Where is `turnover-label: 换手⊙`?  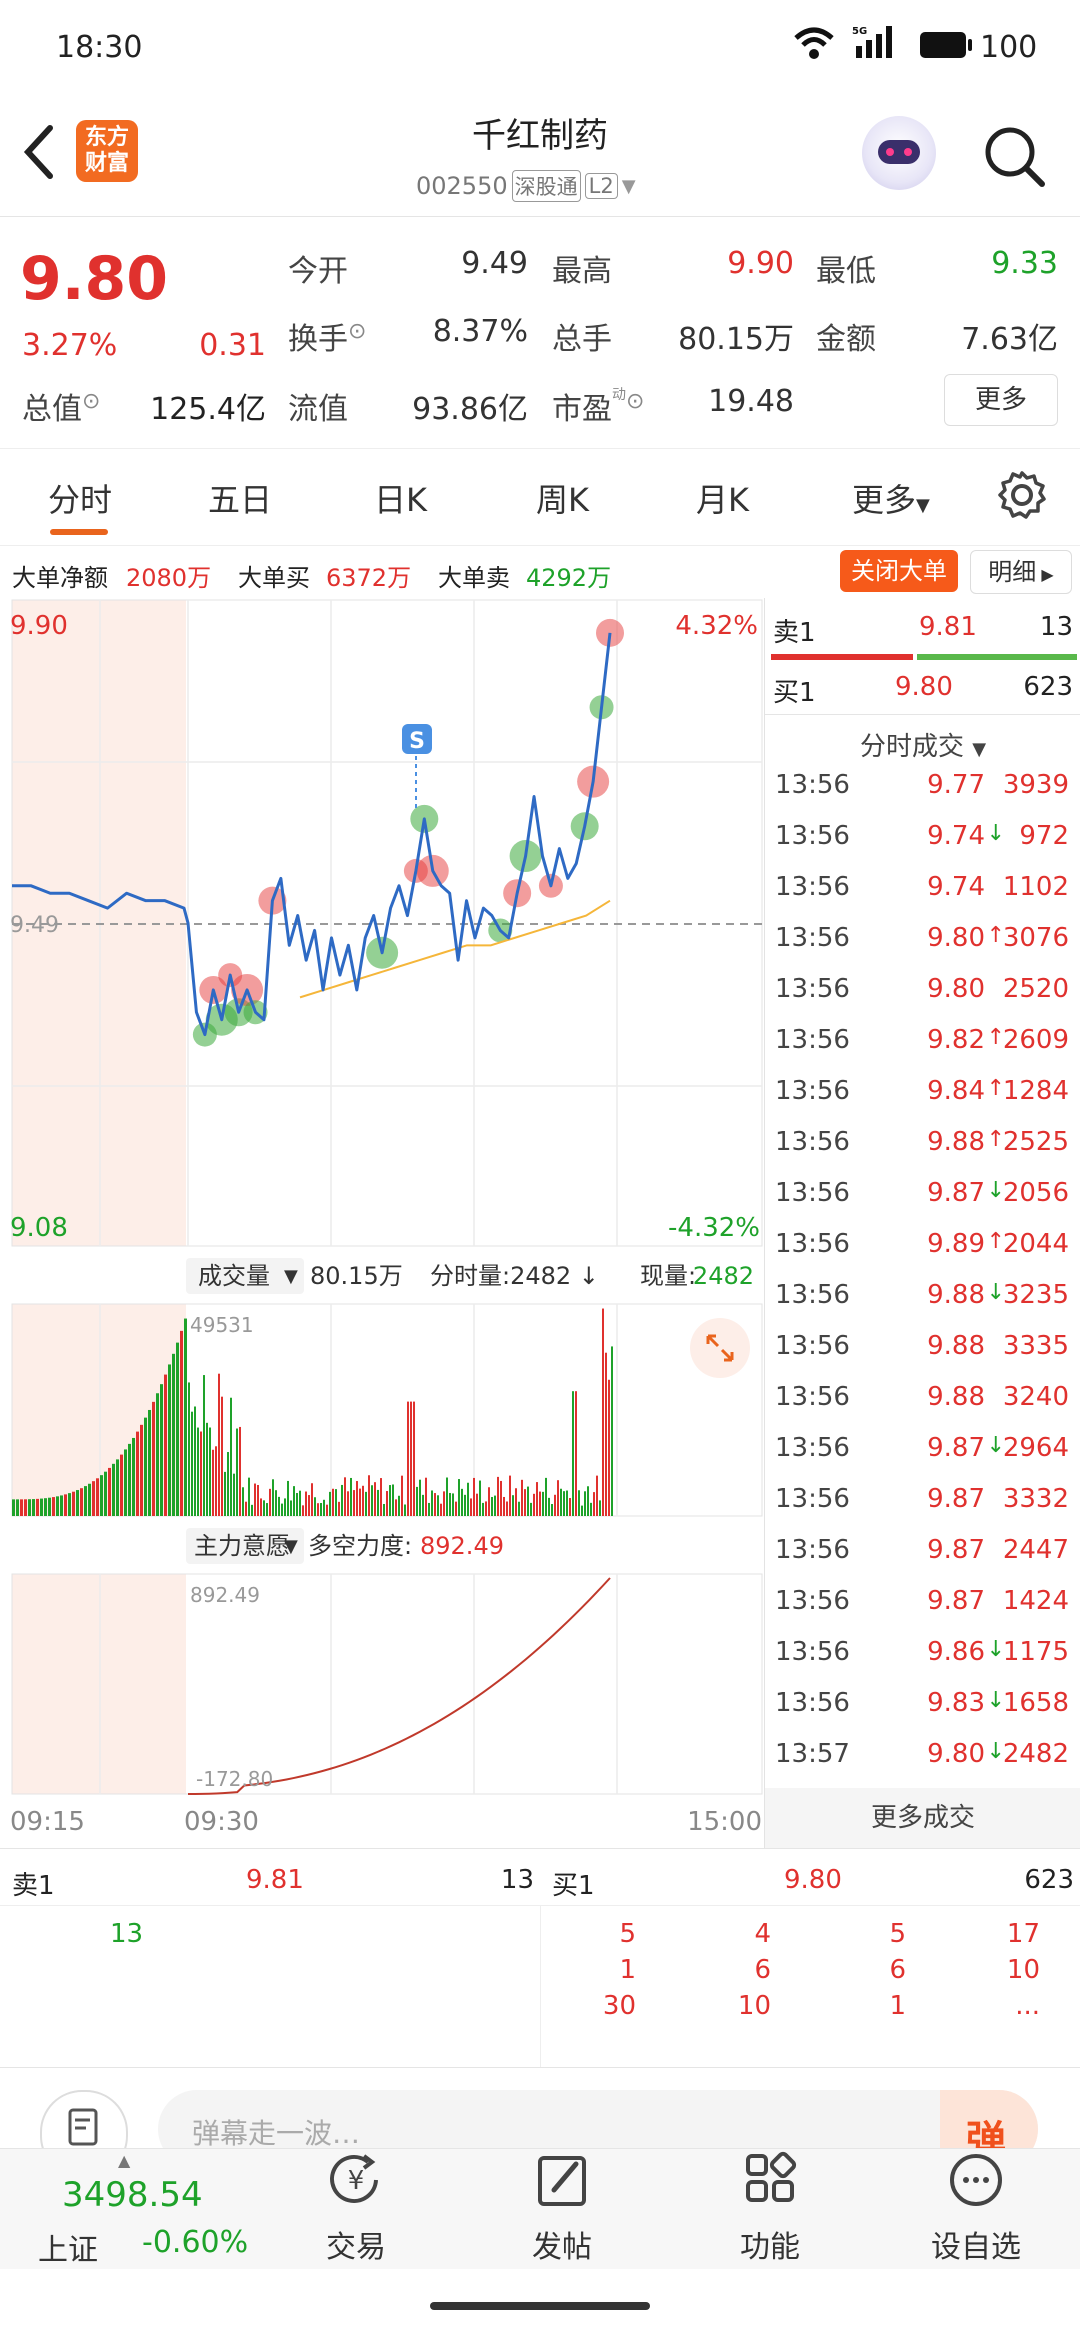
turnover-label: 换手⊙ is located at coordinates (327, 336).